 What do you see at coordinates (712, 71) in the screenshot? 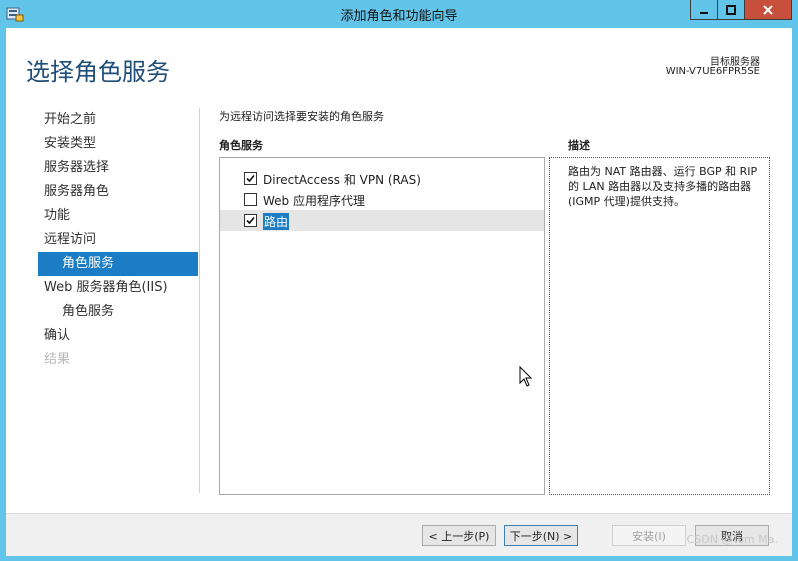
I see `target-server-value: WIN-V7UE6FPR5SE` at bounding box center [712, 71].